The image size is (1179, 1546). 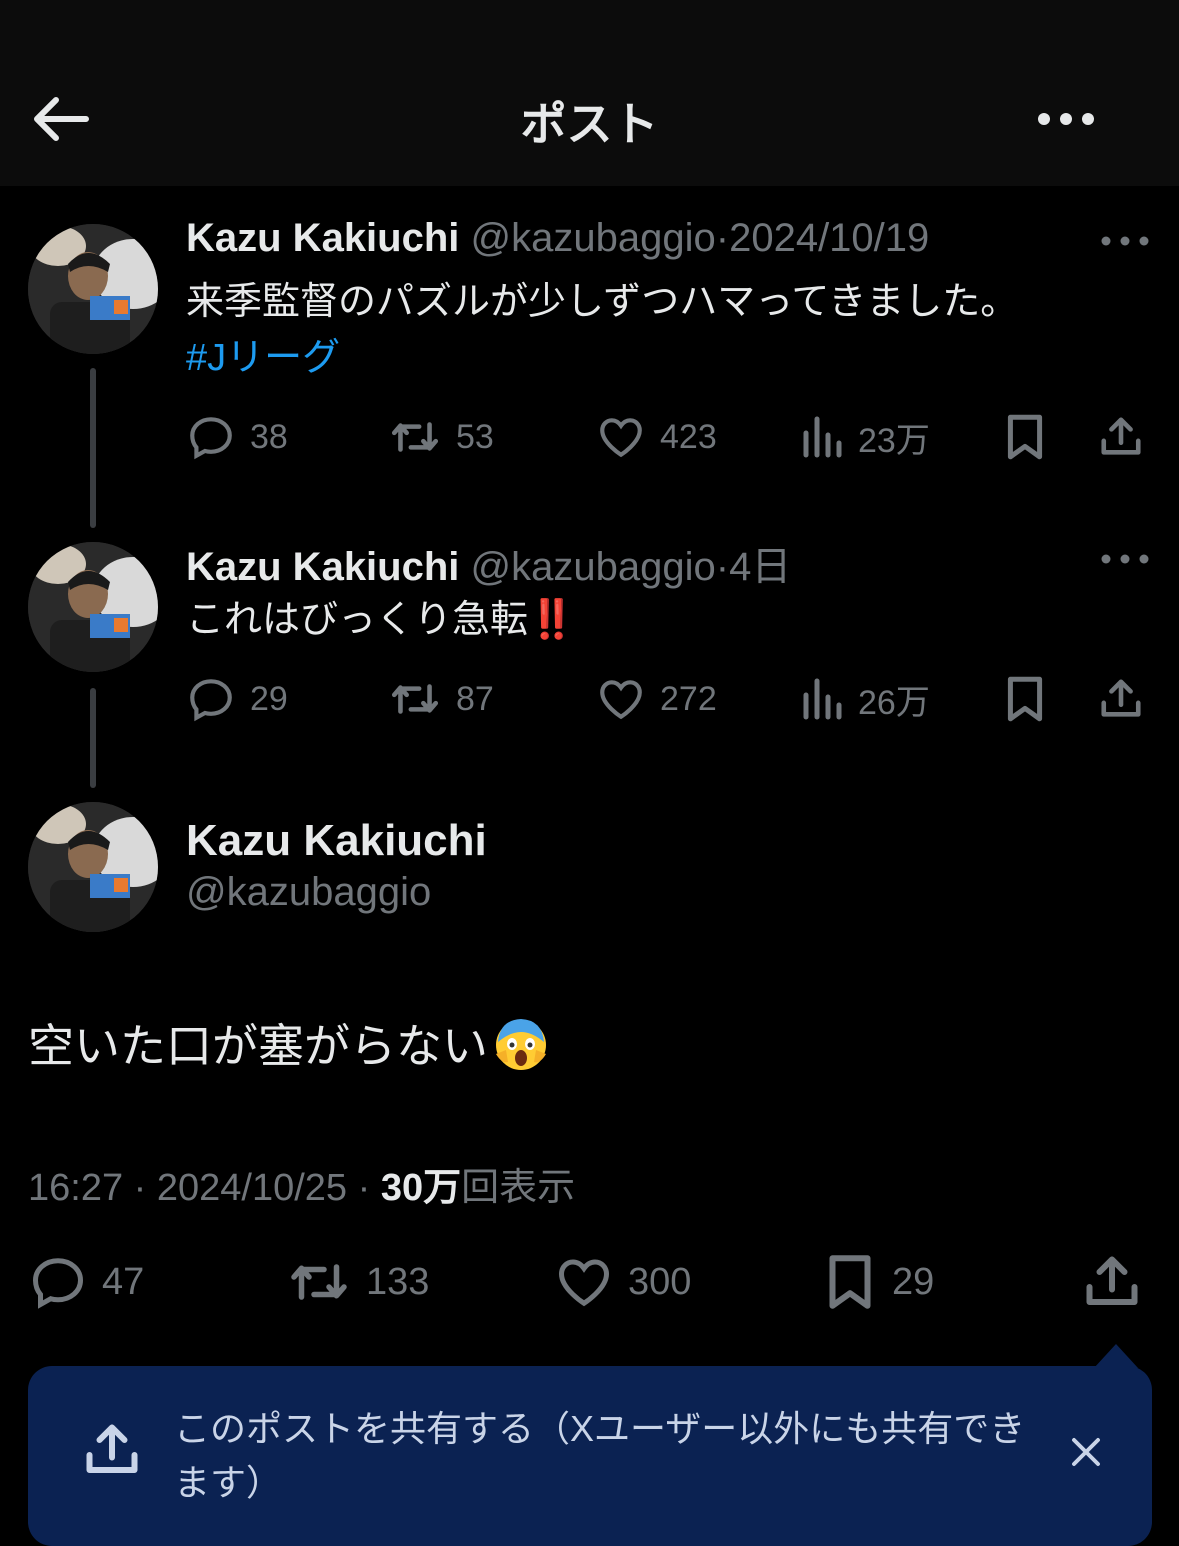 What do you see at coordinates (258, 1046) in the screenshot?
I see `post-body: 空いた口が塞がらない` at bounding box center [258, 1046].